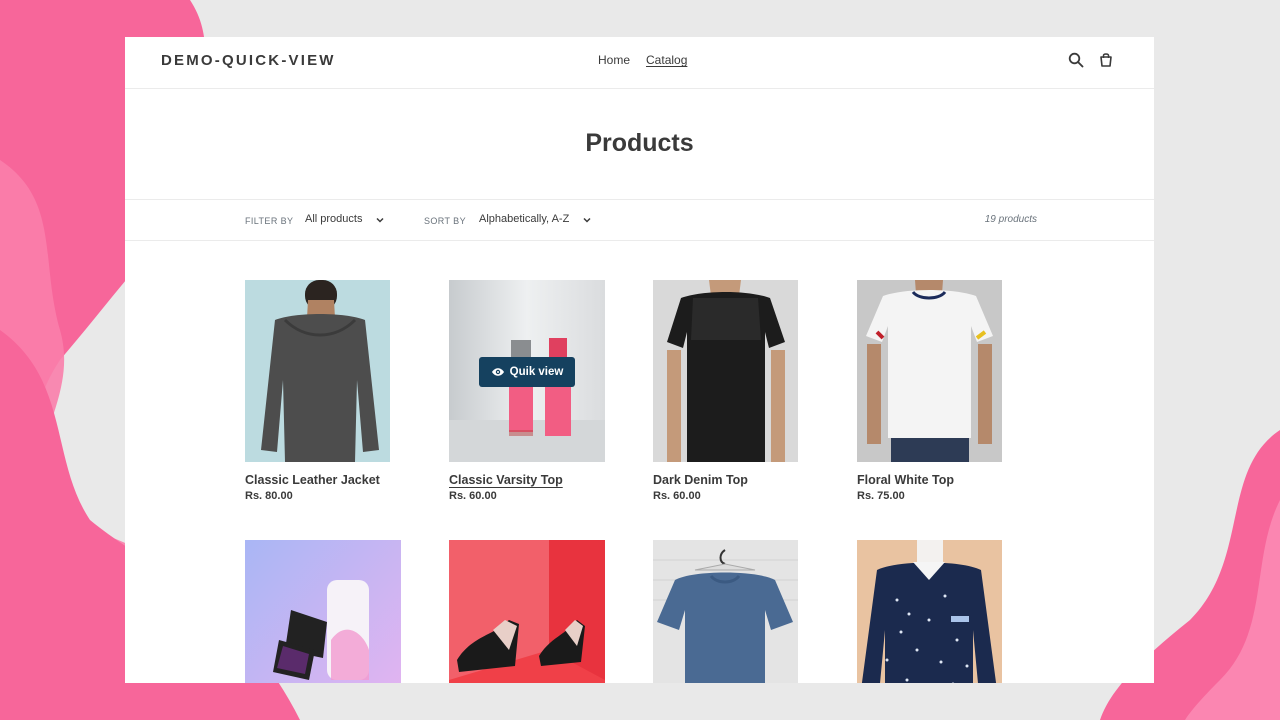 This screenshot has height=720, width=1280. I want to click on sort-by-label: SORT BY, so click(445, 221).